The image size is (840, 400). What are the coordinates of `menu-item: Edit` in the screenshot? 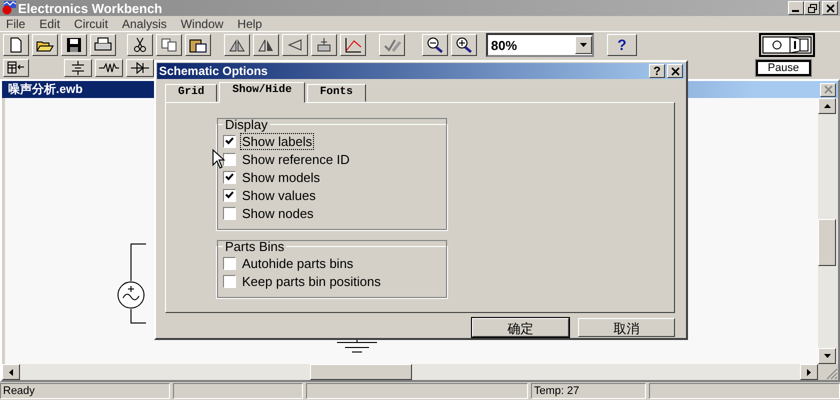 It's located at (50, 23).